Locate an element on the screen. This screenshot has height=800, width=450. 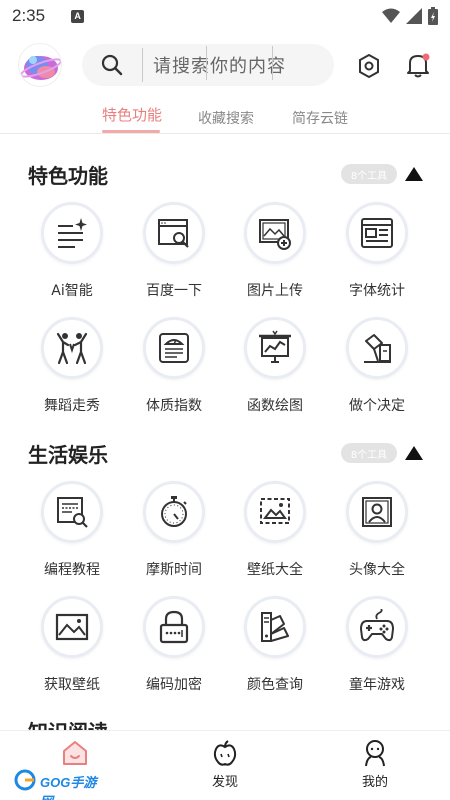
tool-label: 函数绘图 is located at coordinates (275, 406).